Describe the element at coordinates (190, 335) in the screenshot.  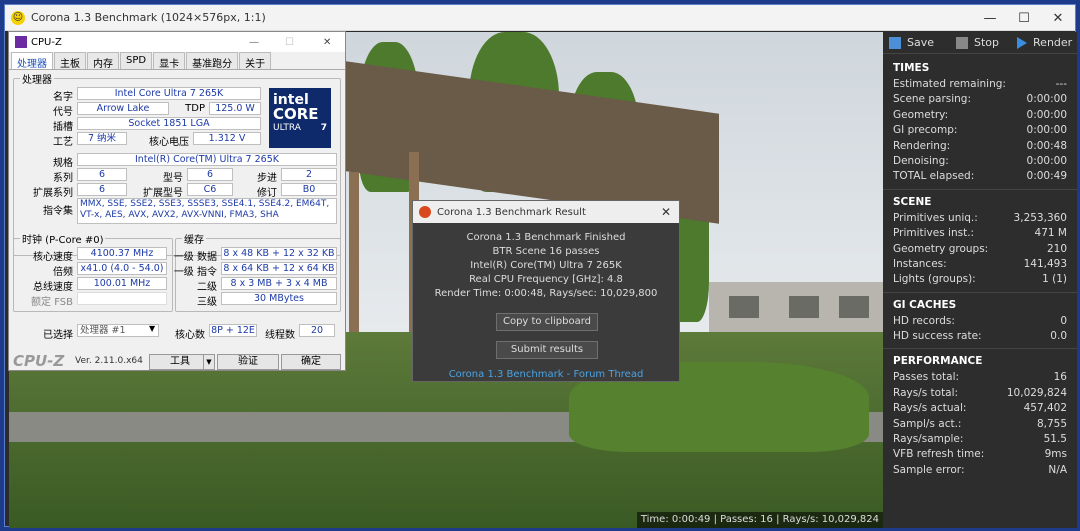
I see `cores-label: 核心数` at that location.